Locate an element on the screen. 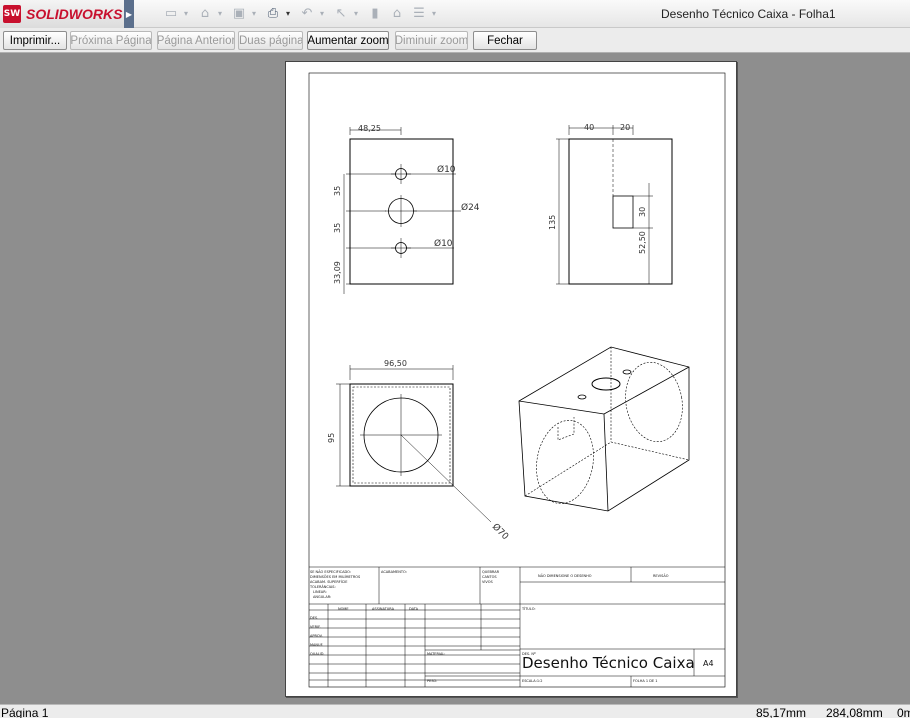  next-page-button: Próxima Página is located at coordinates (111, 40).